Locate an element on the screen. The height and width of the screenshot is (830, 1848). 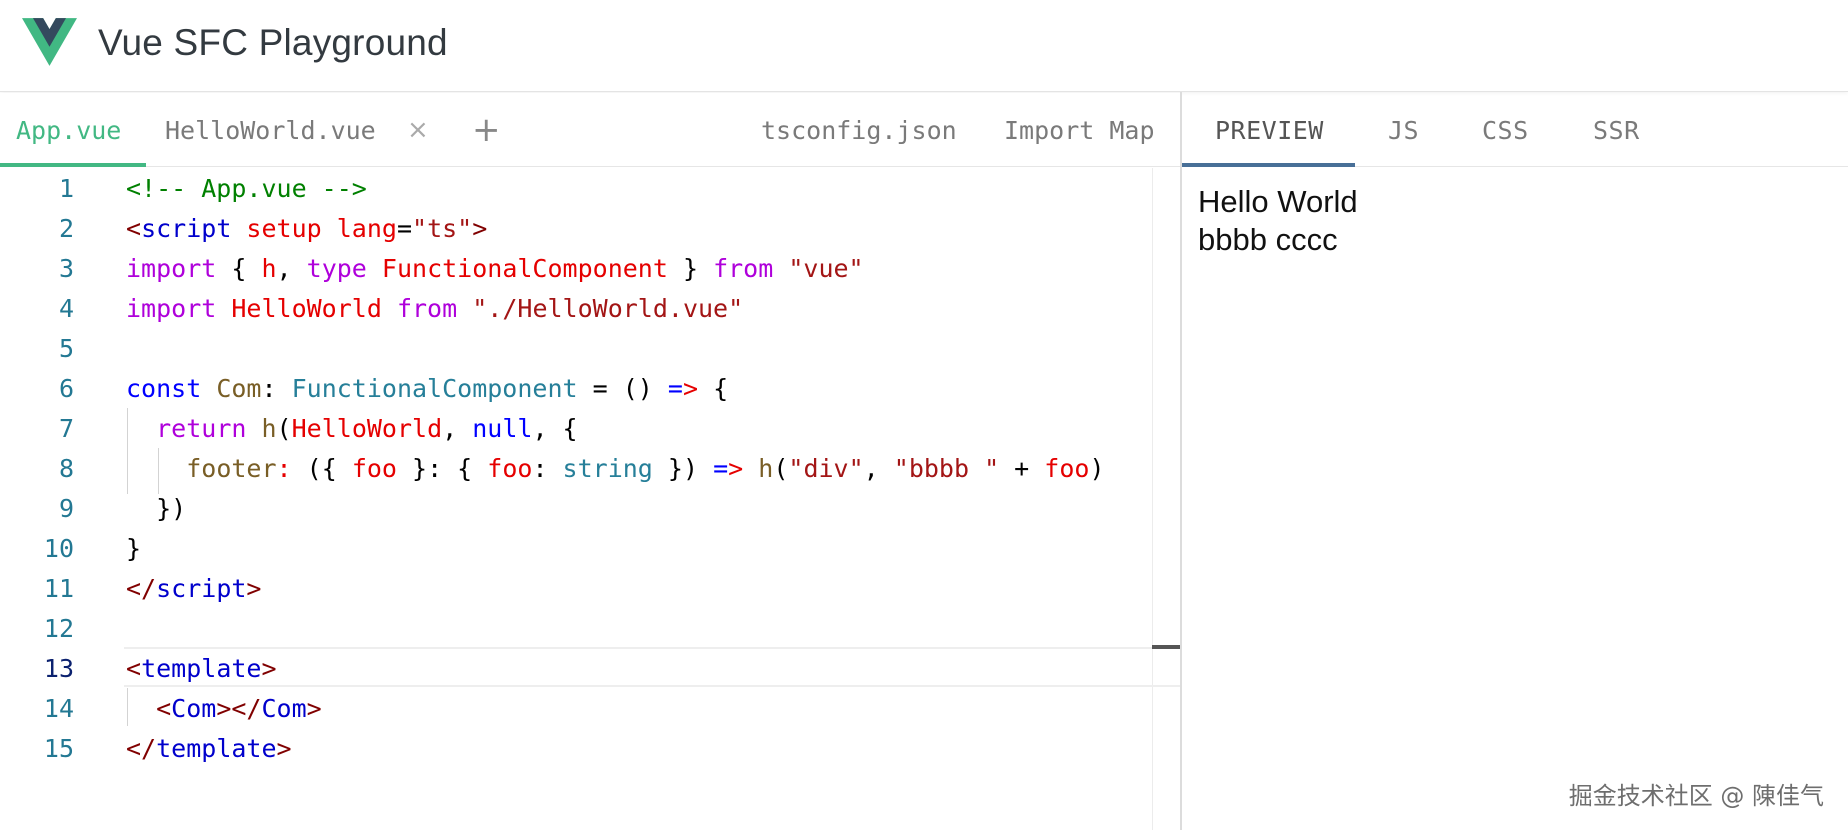
line-number: 6 is located at coordinates (66, 388).